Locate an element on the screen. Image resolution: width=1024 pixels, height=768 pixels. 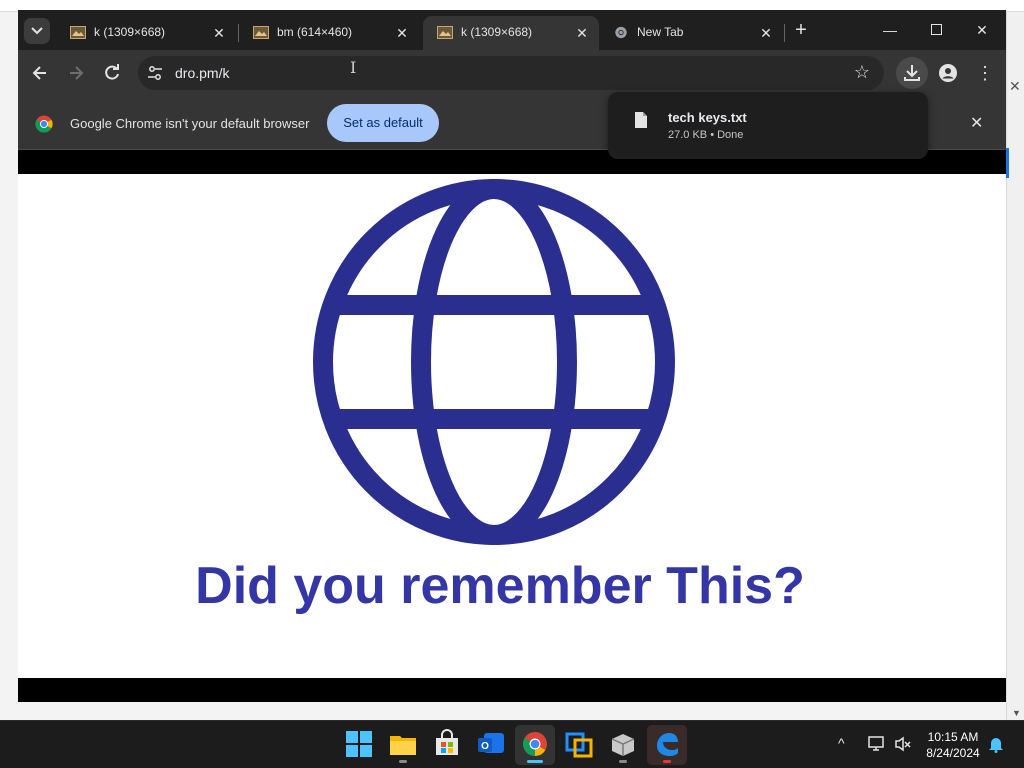
minimize-button: — is located at coordinates (890, 30).